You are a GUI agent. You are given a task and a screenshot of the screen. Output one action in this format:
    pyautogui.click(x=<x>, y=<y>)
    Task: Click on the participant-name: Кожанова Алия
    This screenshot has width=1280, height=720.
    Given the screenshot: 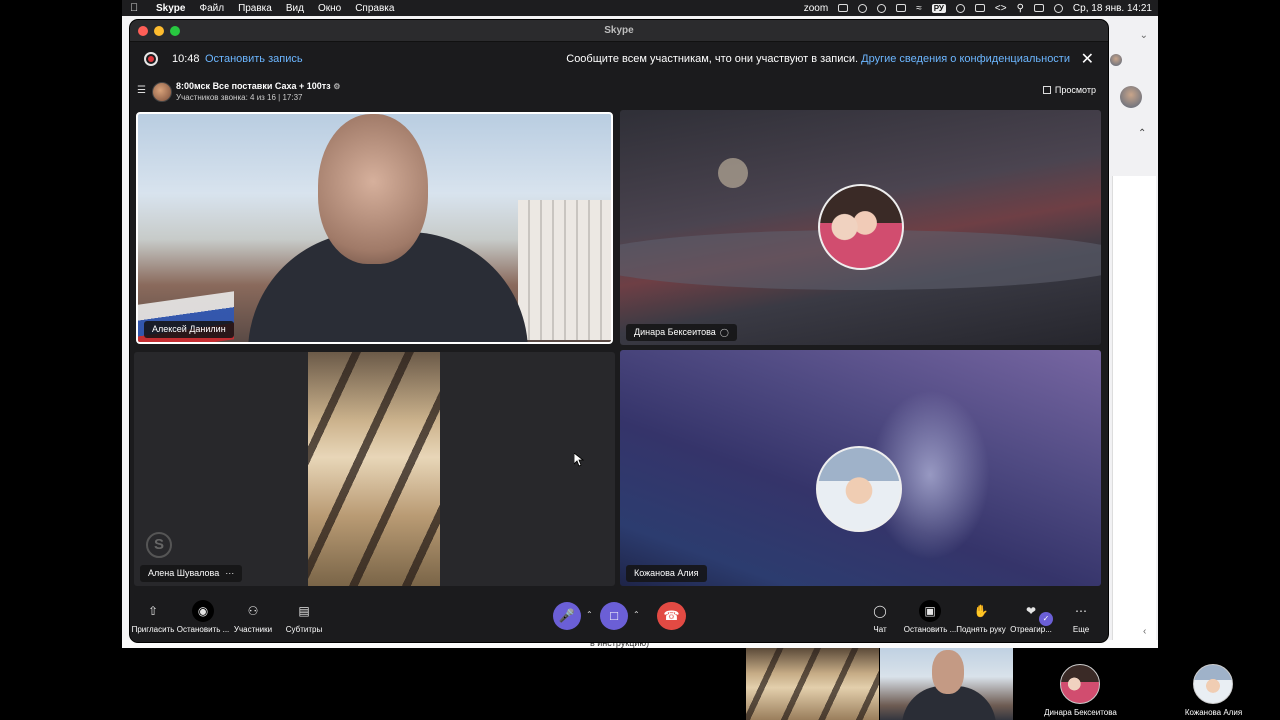 What is the action you would take?
    pyautogui.click(x=666, y=573)
    